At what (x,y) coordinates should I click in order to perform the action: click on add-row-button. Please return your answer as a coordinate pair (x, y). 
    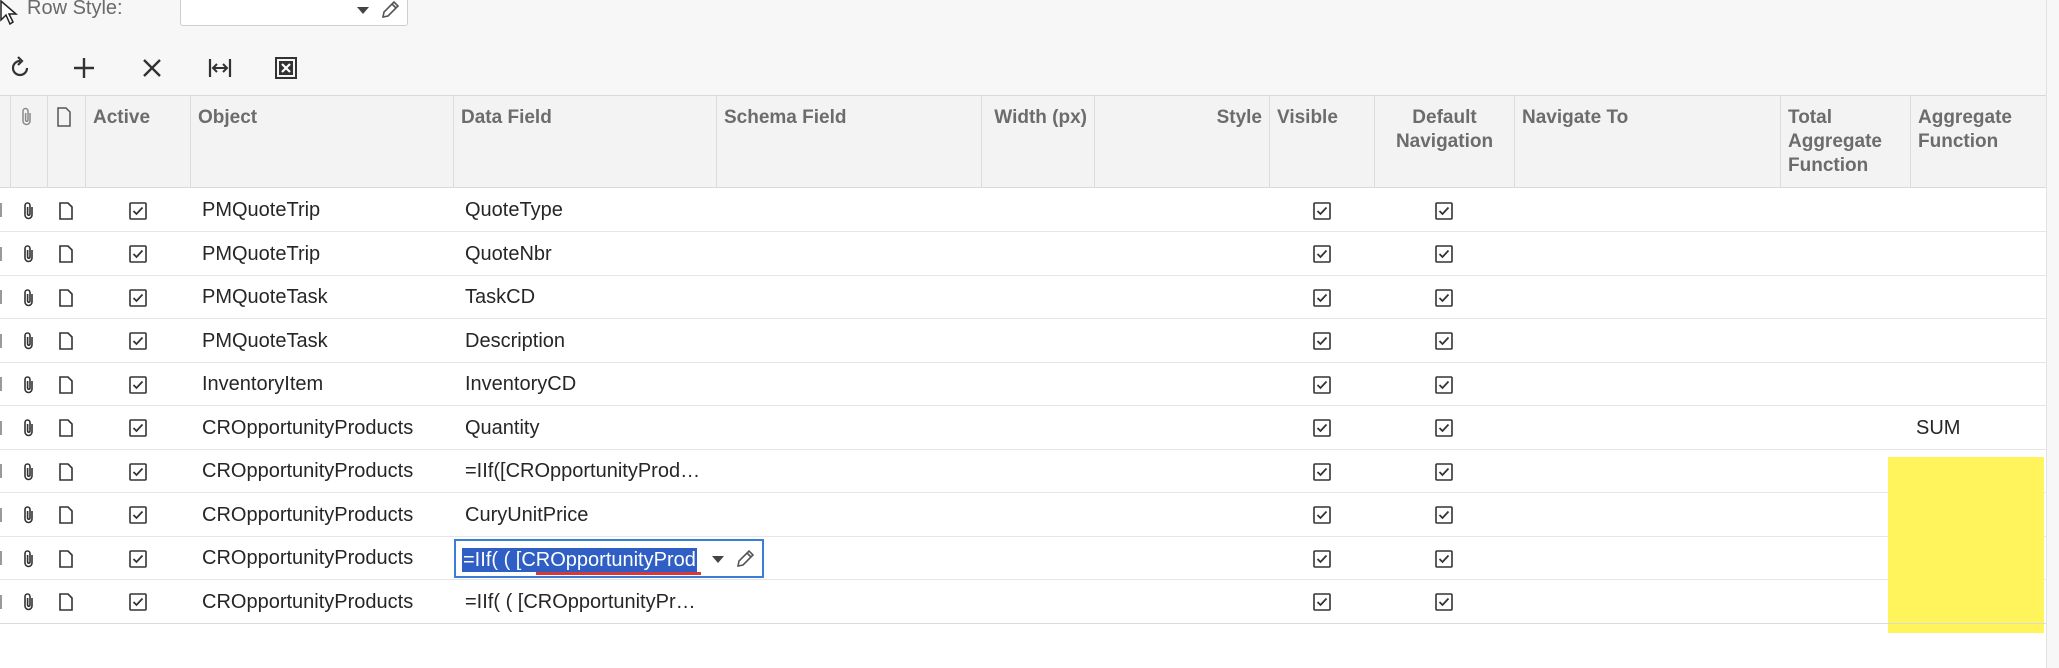
    Looking at the image, I should click on (84, 68).